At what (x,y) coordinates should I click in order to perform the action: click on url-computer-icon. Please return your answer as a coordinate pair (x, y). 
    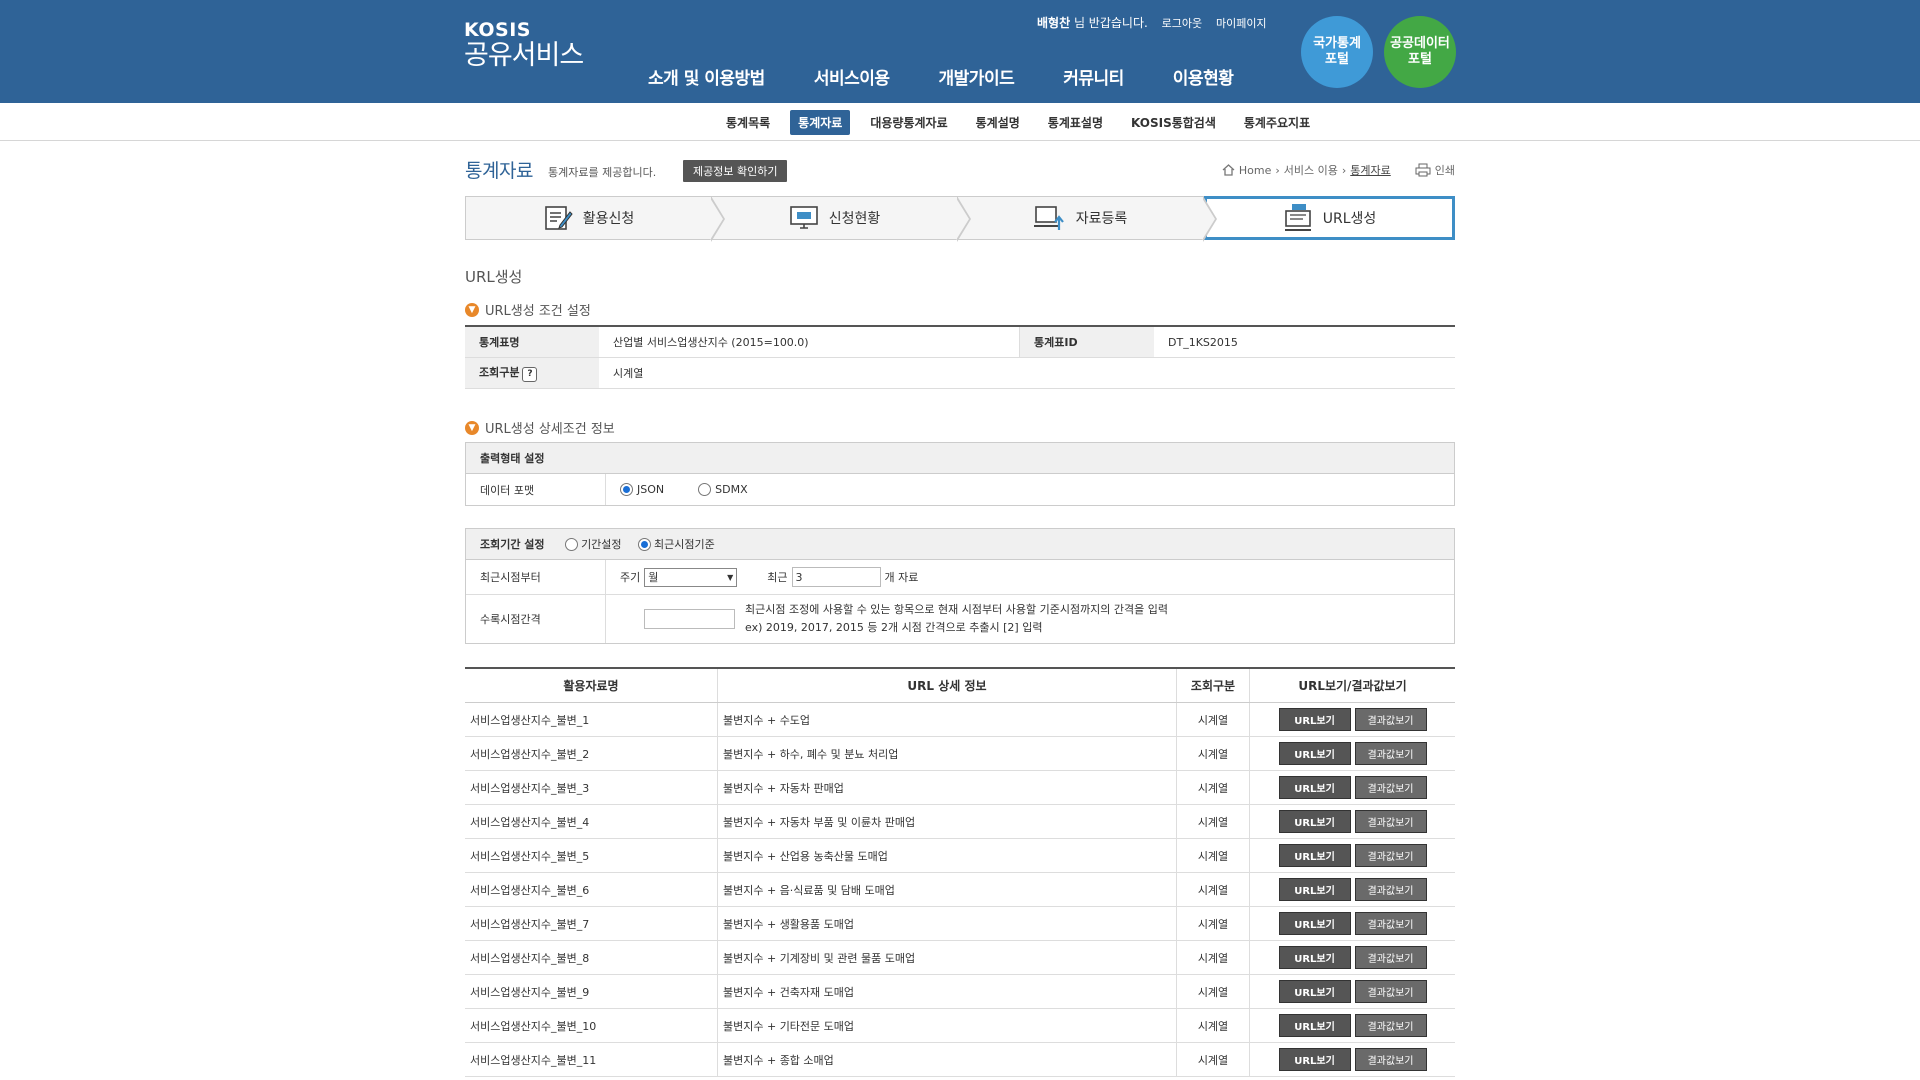
    Looking at the image, I should click on (1297, 217).